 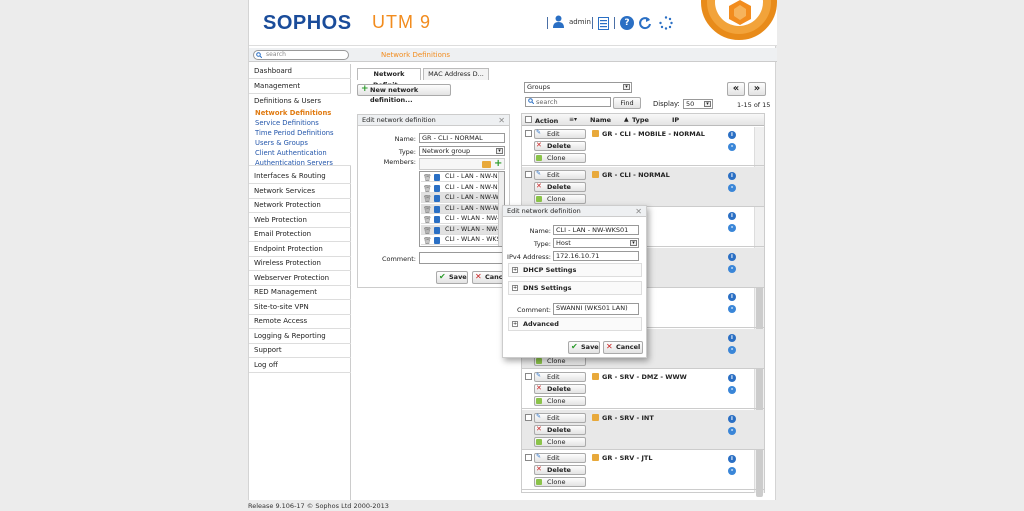 What do you see at coordinates (596, 256) in the screenshot?
I see `ipv4-field: 172.16.10.71` at bounding box center [596, 256].